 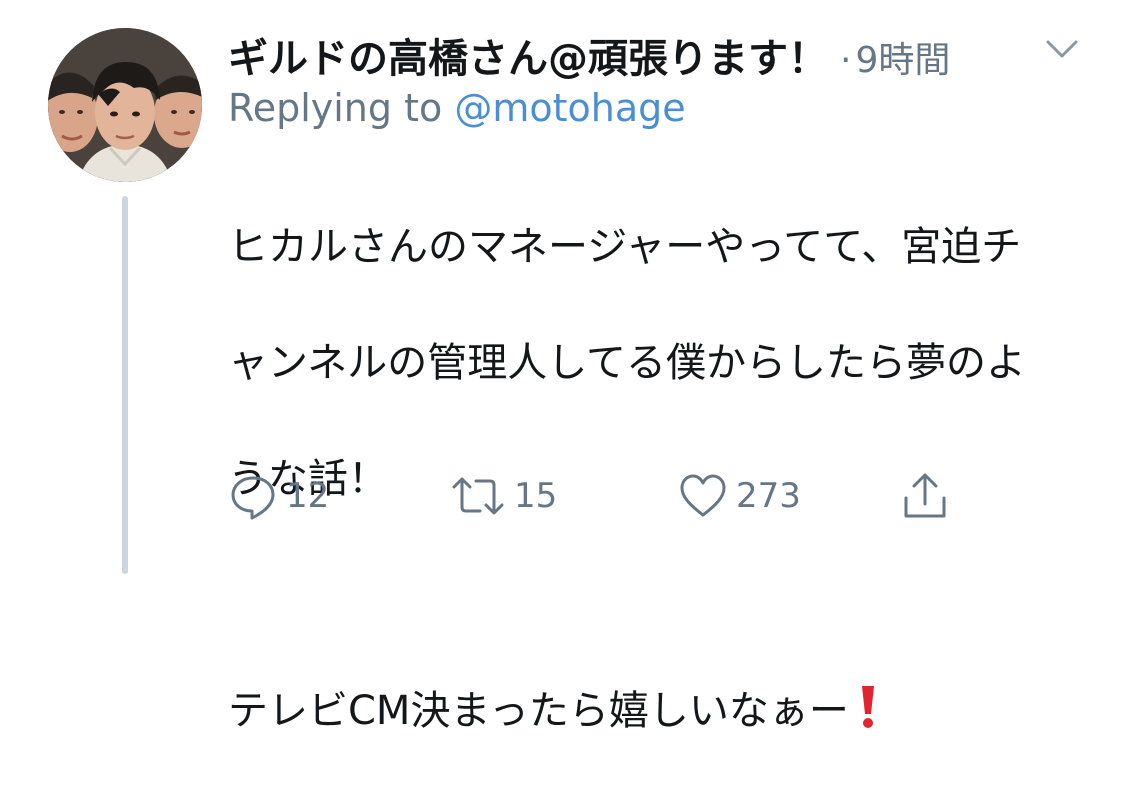 I want to click on replying-prefix: Replying to, so click(x=335, y=108).